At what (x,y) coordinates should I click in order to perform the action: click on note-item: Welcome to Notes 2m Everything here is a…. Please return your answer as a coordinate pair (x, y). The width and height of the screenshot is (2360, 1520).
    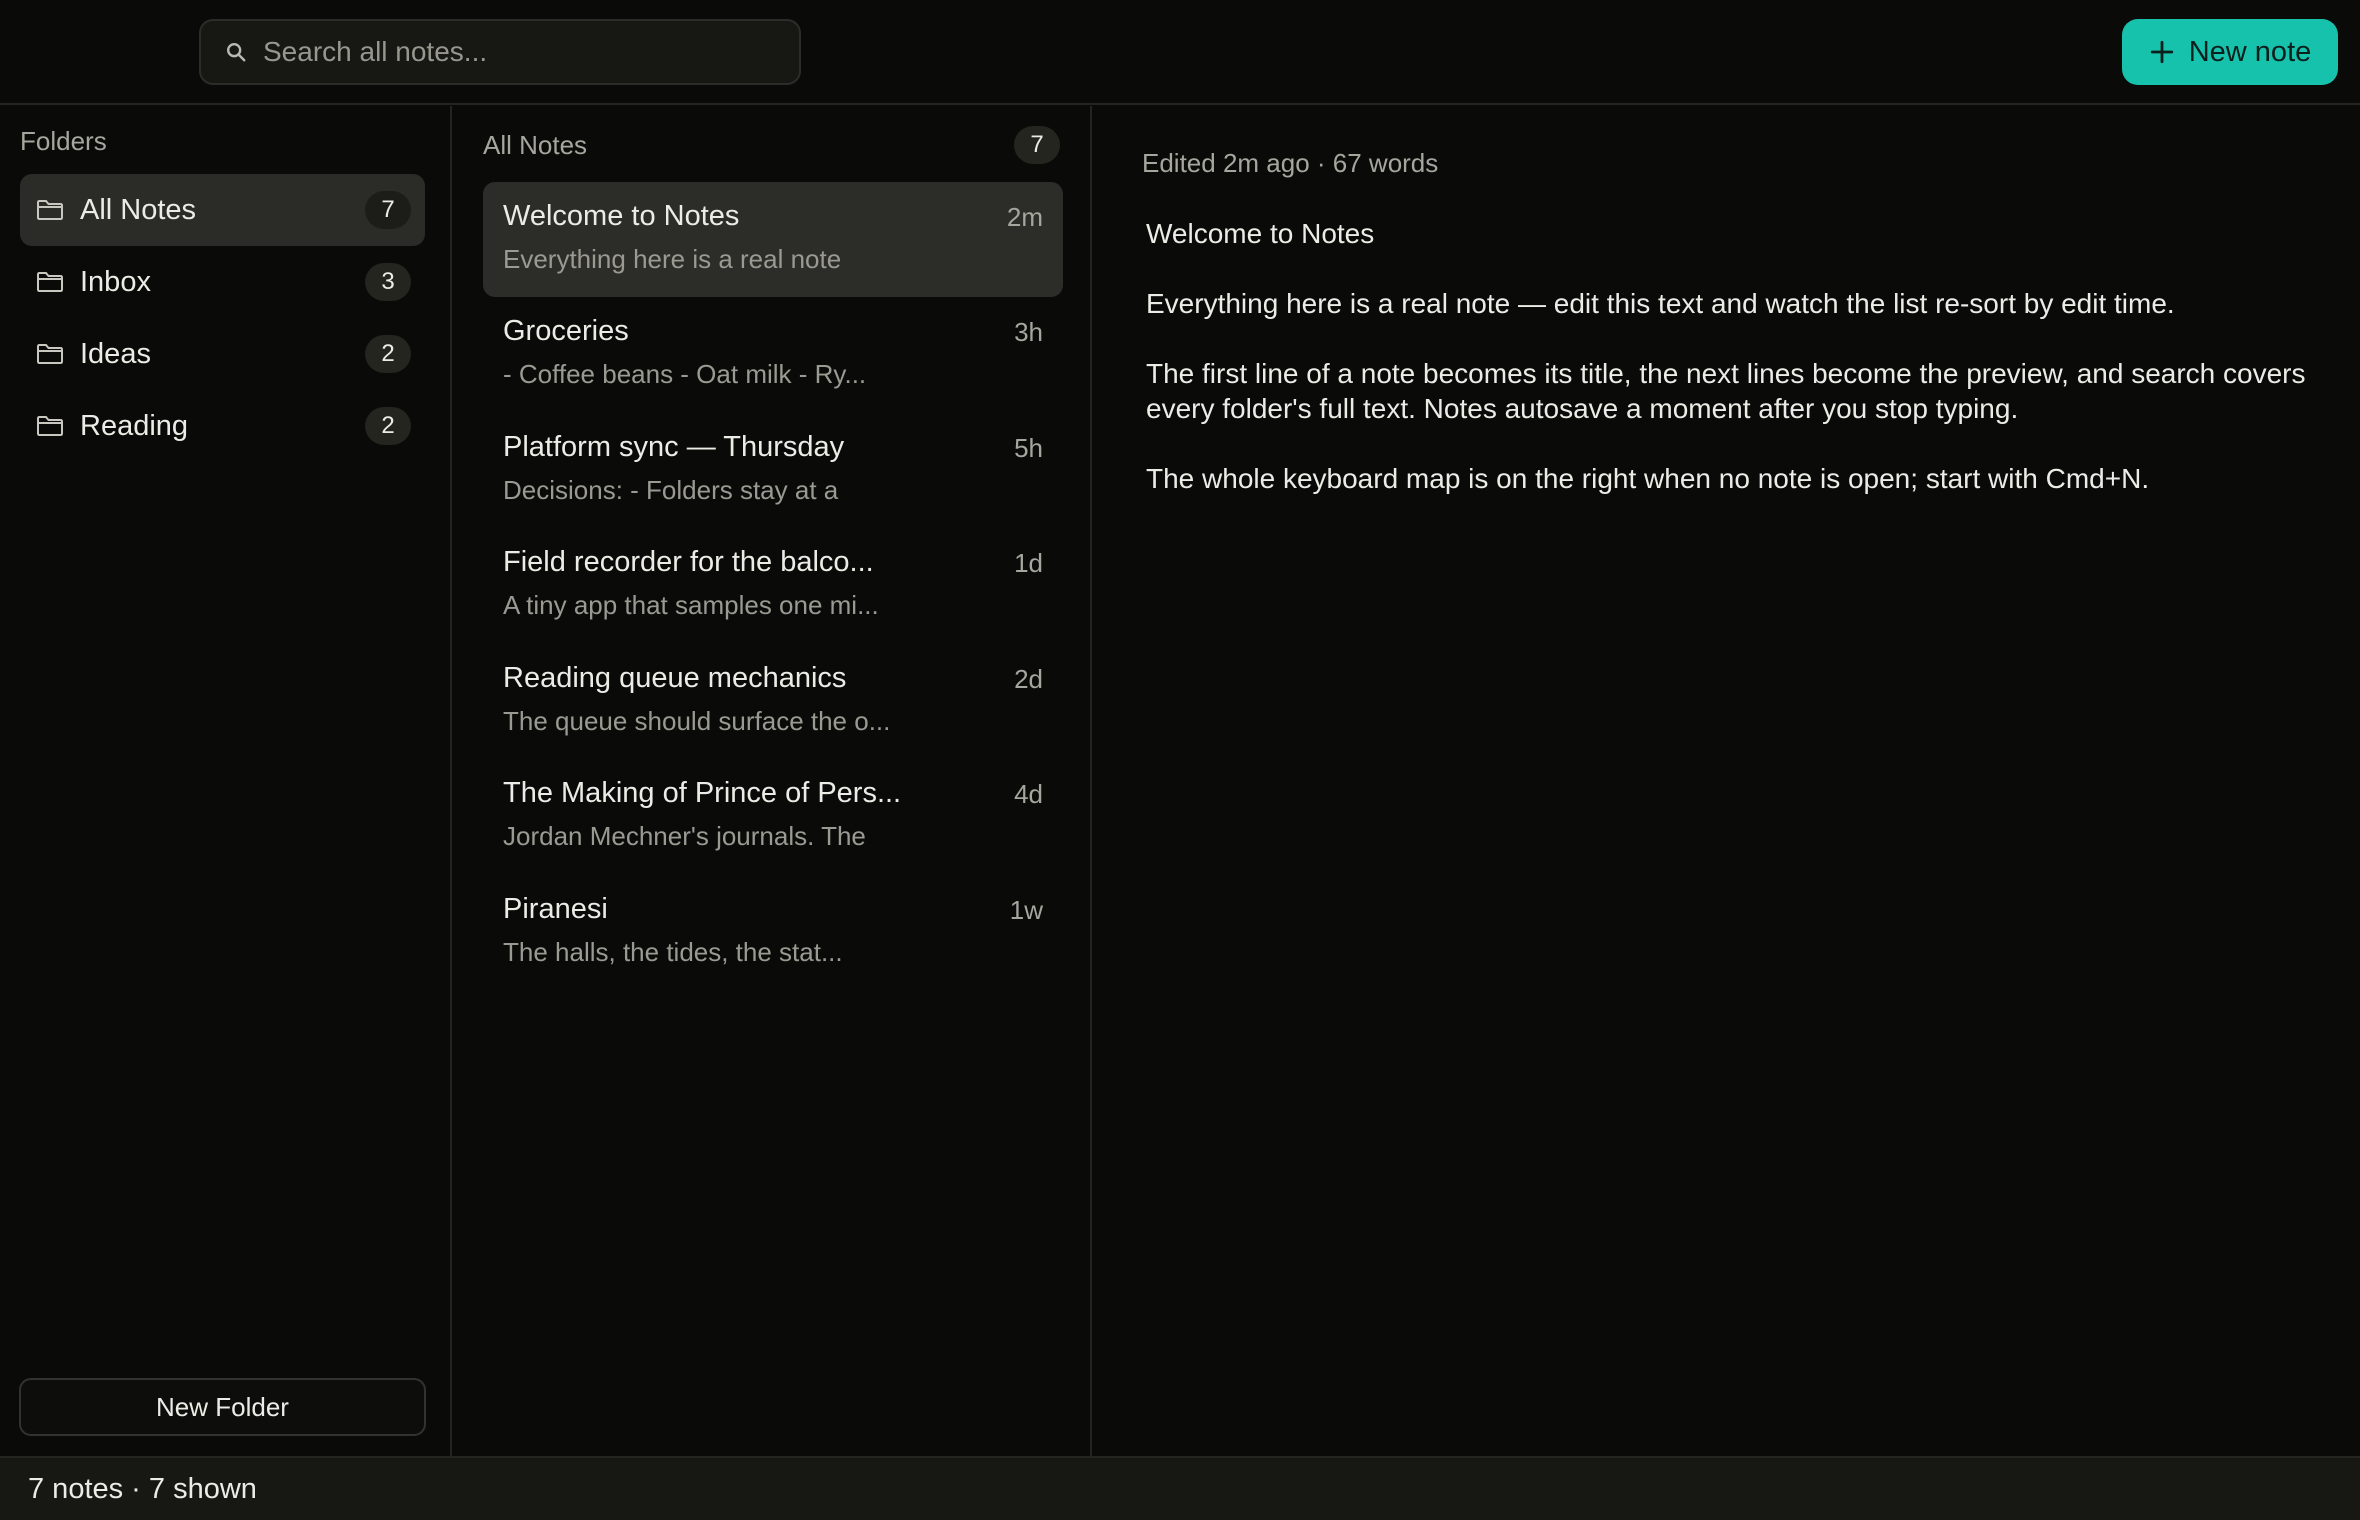
    Looking at the image, I should click on (773, 239).